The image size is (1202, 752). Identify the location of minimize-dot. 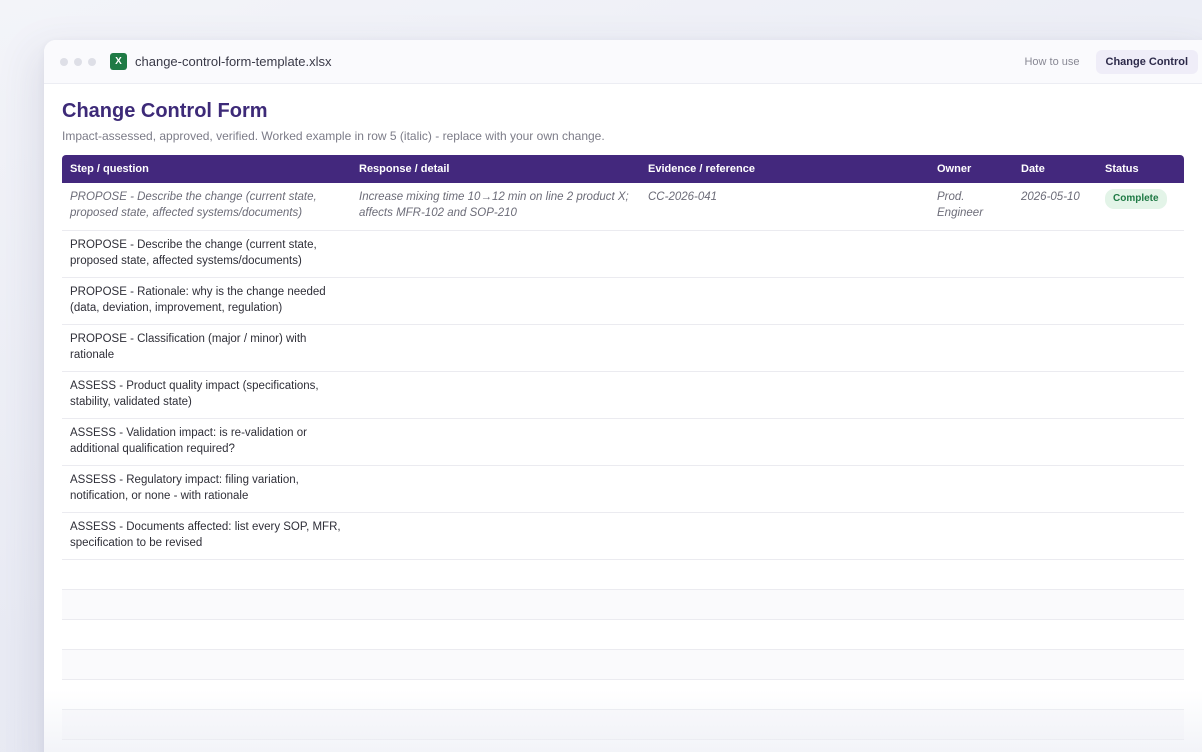
(78, 61).